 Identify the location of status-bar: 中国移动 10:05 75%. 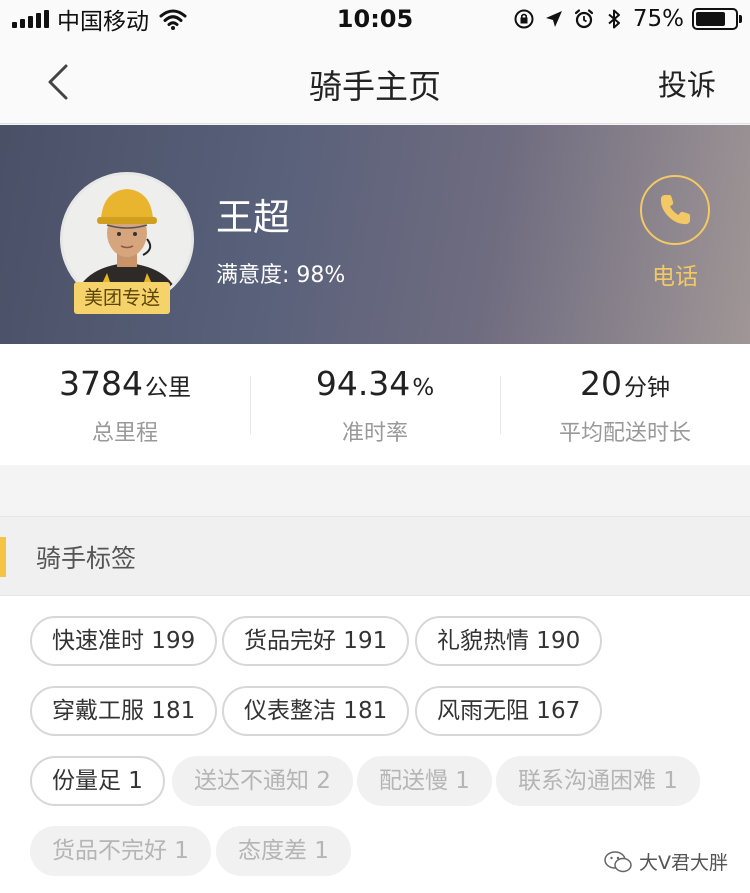
(375, 20).